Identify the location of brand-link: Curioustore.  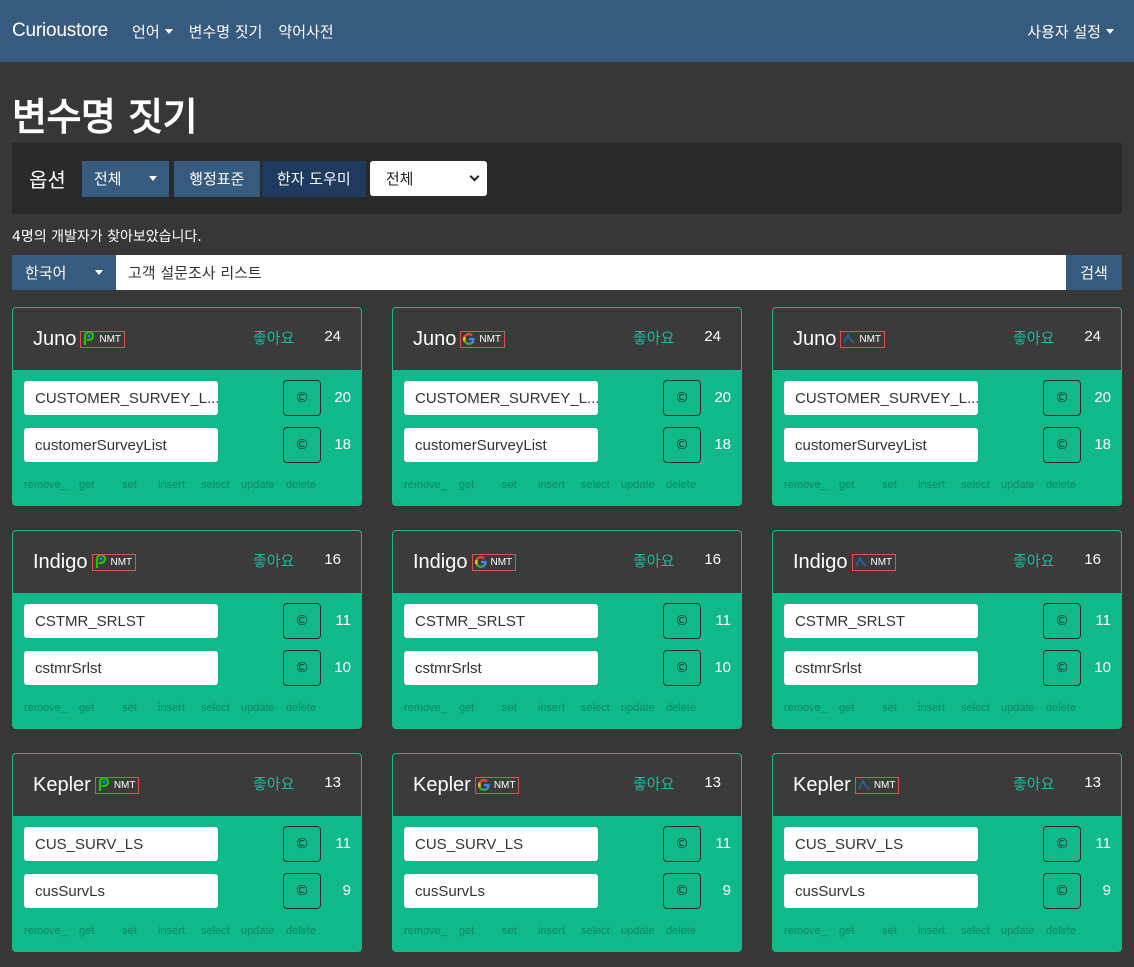
(60, 31).